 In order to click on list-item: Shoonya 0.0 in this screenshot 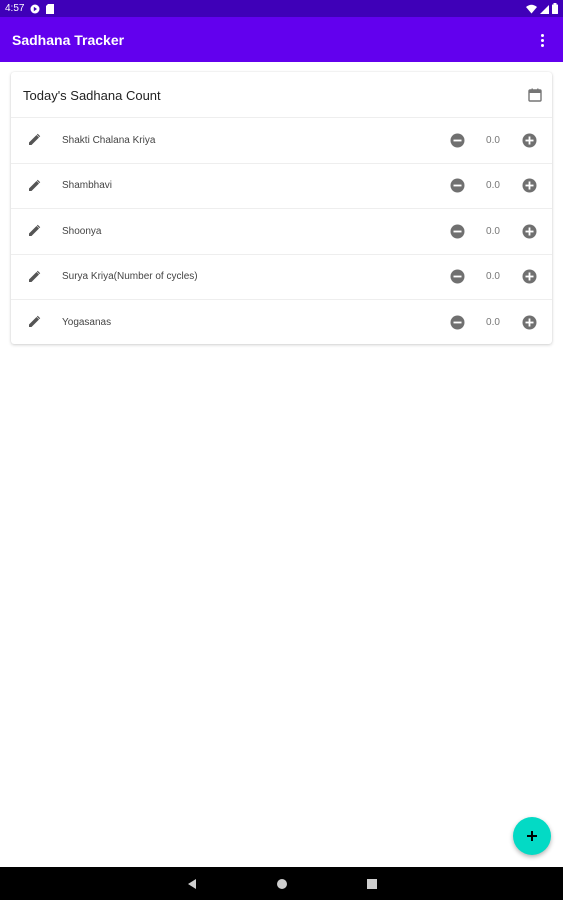, I will do `click(281, 231)`.